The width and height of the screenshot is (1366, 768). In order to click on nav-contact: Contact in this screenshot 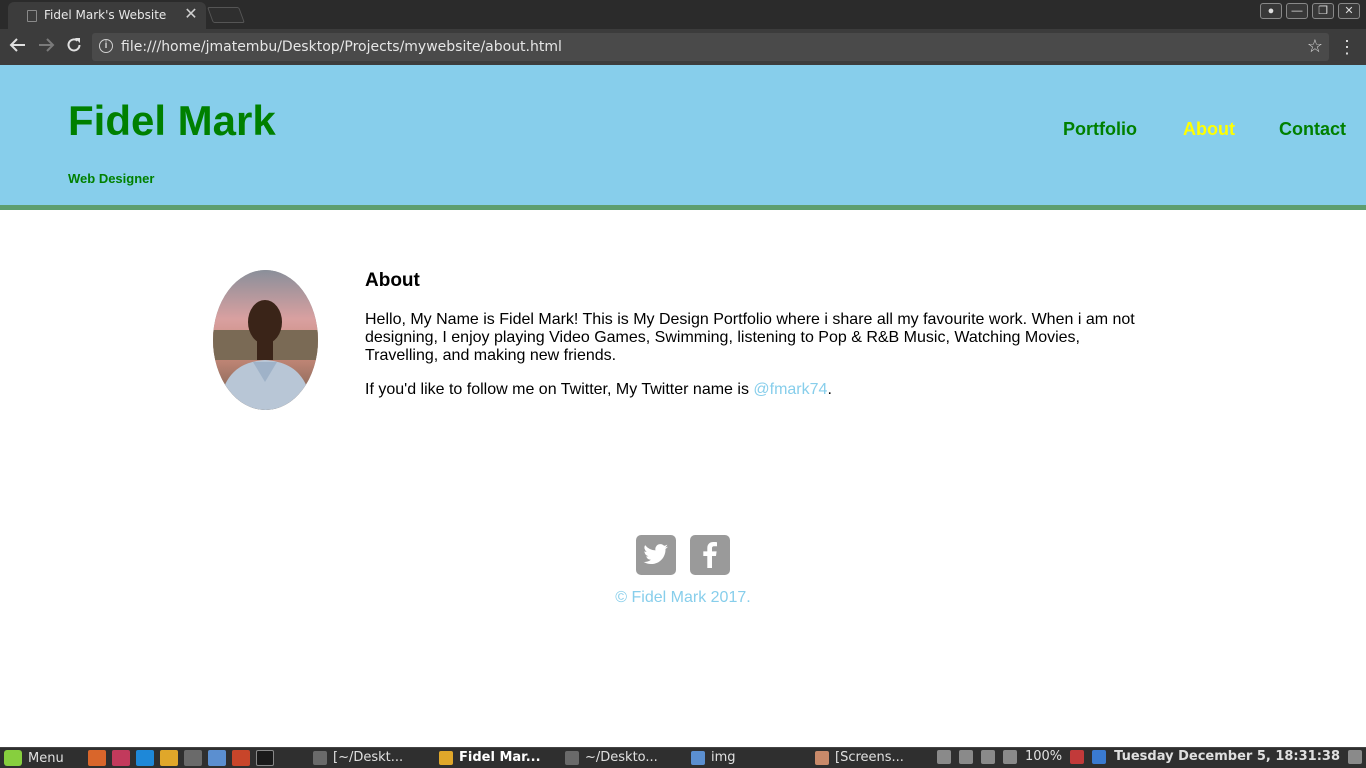, I will do `click(1312, 129)`.